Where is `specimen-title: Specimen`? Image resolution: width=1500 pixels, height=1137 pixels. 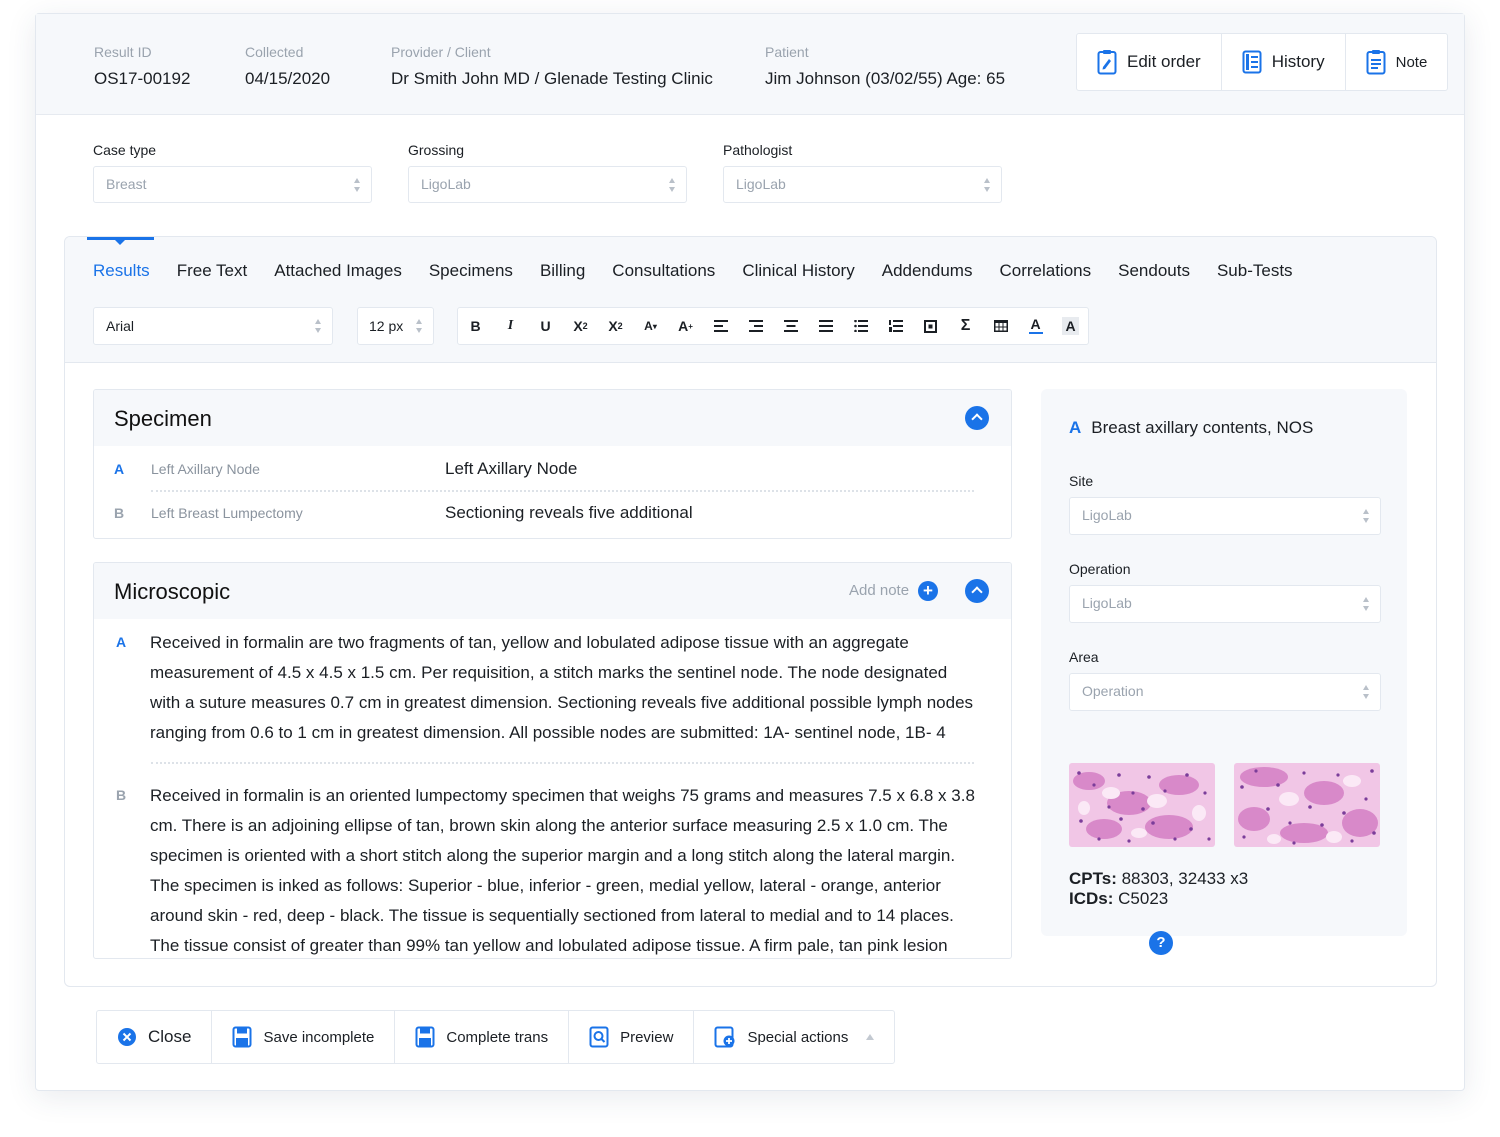 specimen-title: Specimen is located at coordinates (163, 418).